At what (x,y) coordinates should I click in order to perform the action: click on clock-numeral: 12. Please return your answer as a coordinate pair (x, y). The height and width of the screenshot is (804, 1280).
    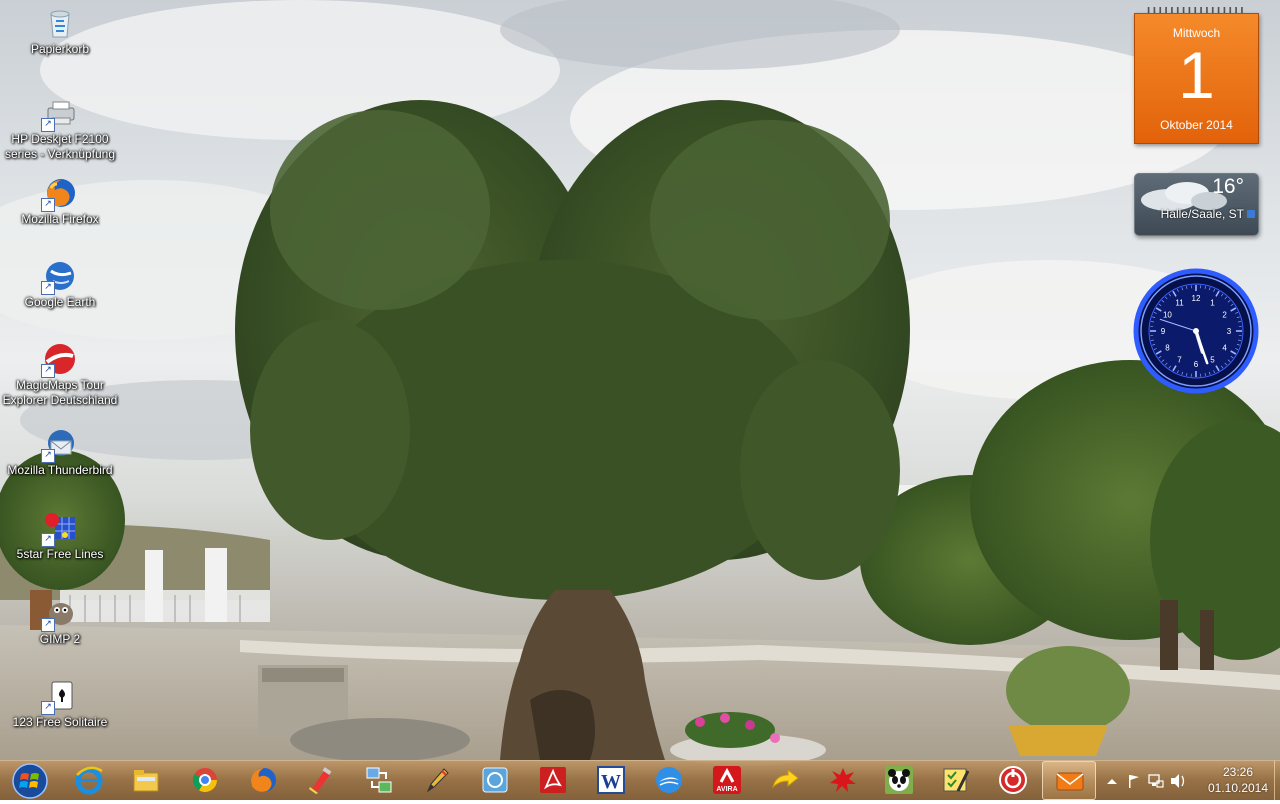
    Looking at the image, I should click on (1196, 298).